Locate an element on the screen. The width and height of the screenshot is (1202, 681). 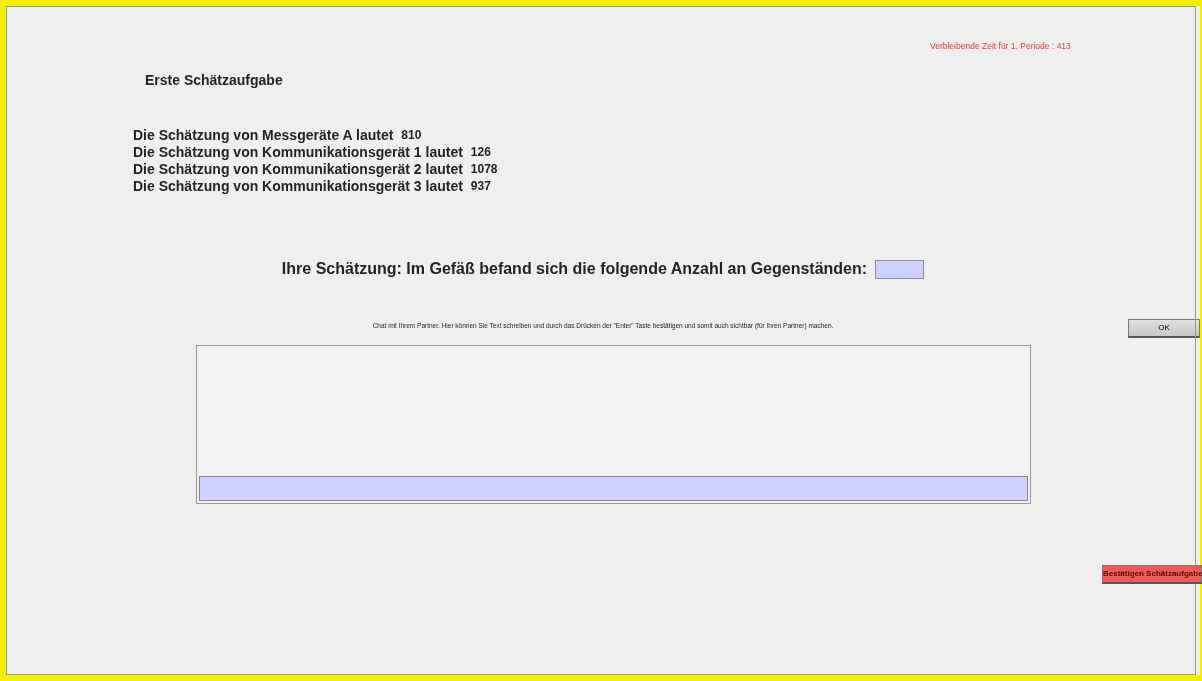
question-label: Ihre Schätzung: Im Gefäß befand sich die folgende Anzahl an Gegenständen: is located at coordinates (574, 269).